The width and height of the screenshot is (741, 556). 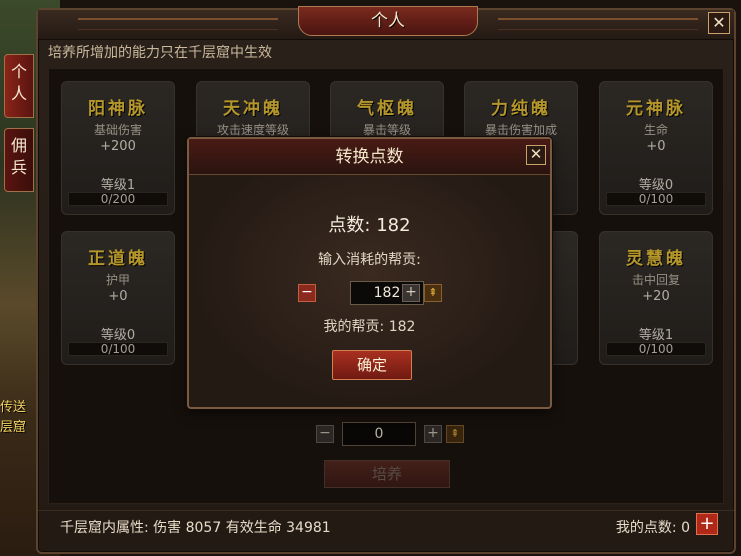 I want to click on my-contribution: 我的帮贡: 182, so click(x=369, y=327).